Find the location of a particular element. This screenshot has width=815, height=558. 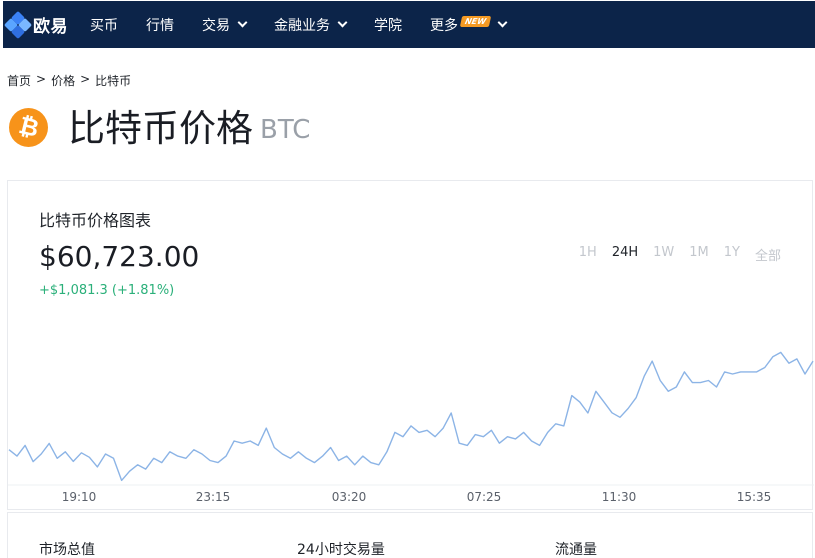

okx-logo-icon is located at coordinates (18, 24).